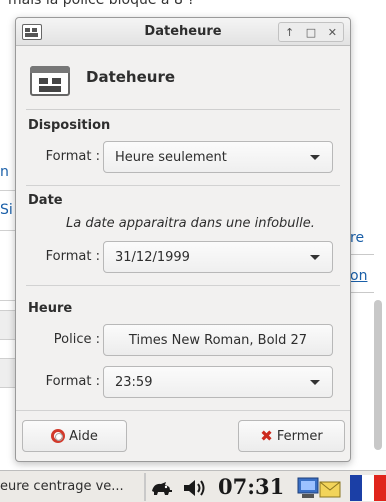 The height and width of the screenshot is (502, 386). I want to click on background-text: mais la police bloque à 8 ?, so click(101, 4).